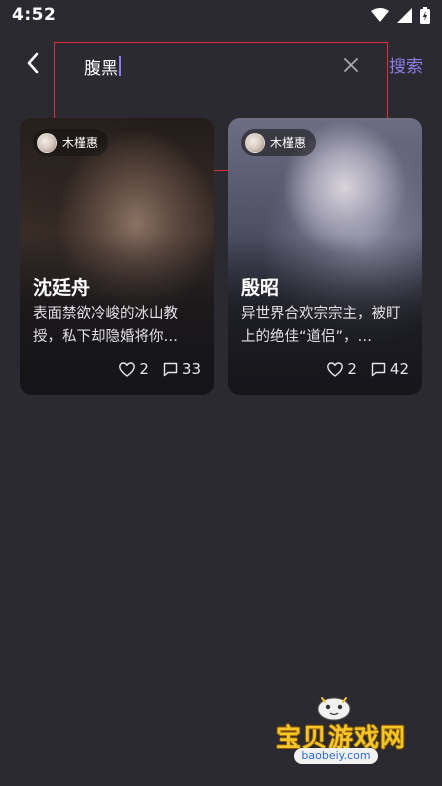 This screenshot has height=786, width=442. What do you see at coordinates (380, 15) in the screenshot?
I see `wifi-icon` at bounding box center [380, 15].